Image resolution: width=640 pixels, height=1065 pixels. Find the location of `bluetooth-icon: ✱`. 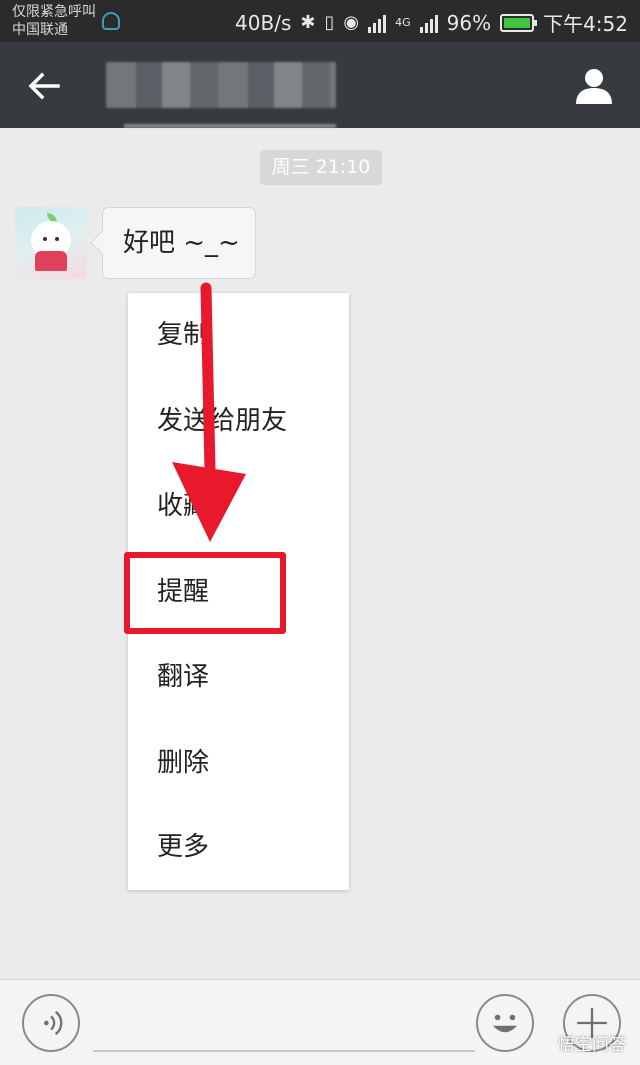

bluetooth-icon: ✱ is located at coordinates (308, 22).